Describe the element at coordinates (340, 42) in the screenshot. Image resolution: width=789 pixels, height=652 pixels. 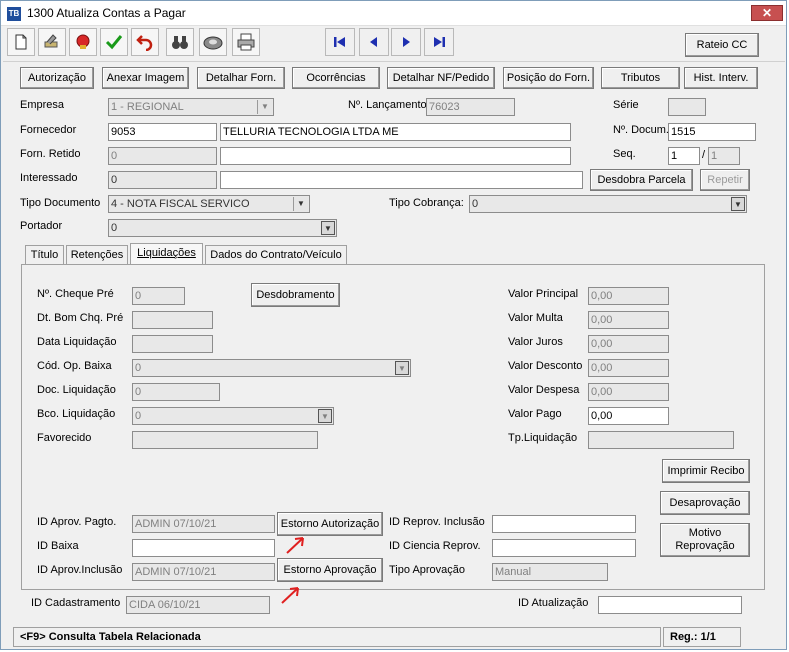
I see `first-record-icon` at that location.